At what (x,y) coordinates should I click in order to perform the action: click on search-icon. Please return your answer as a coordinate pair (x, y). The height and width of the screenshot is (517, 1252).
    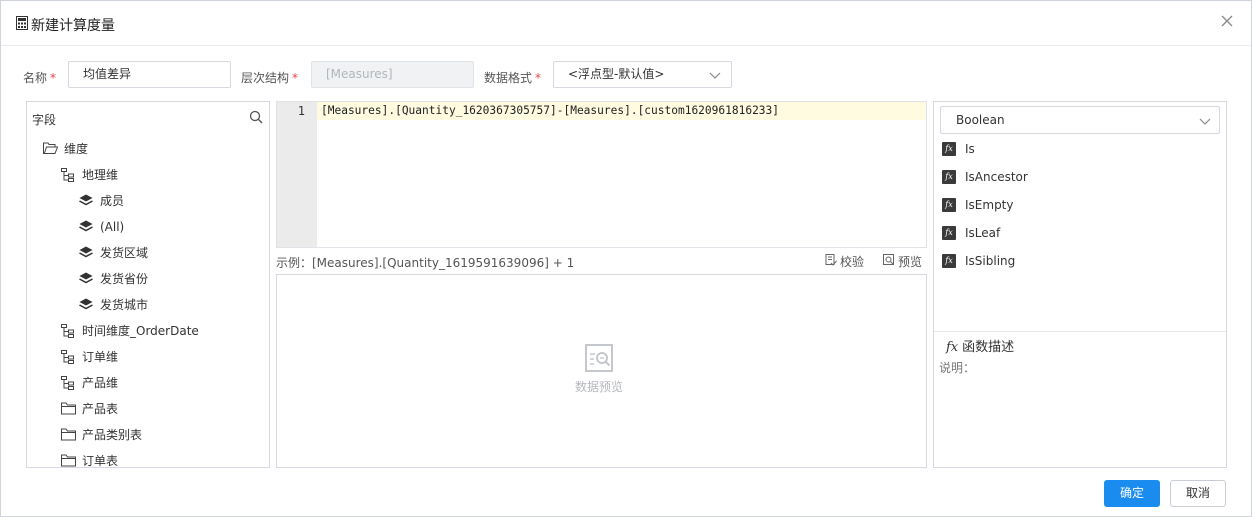
    Looking at the image, I should click on (256, 117).